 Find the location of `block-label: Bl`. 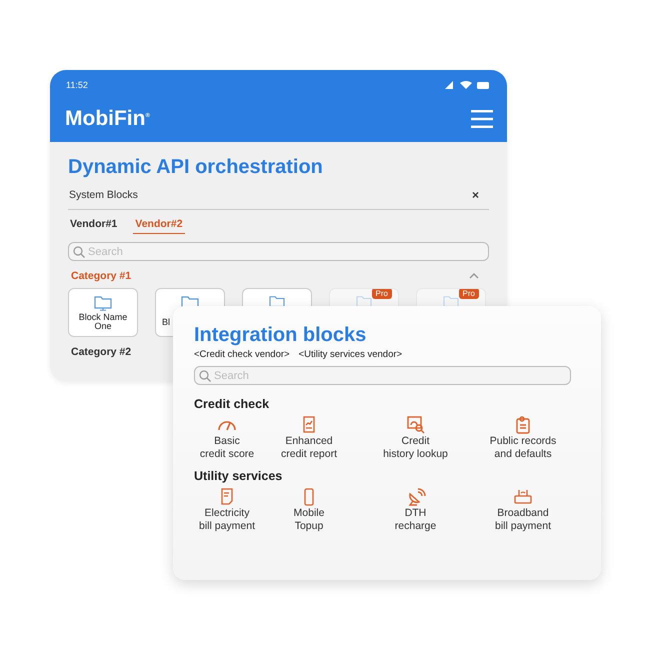

block-label: Bl is located at coordinates (166, 322).